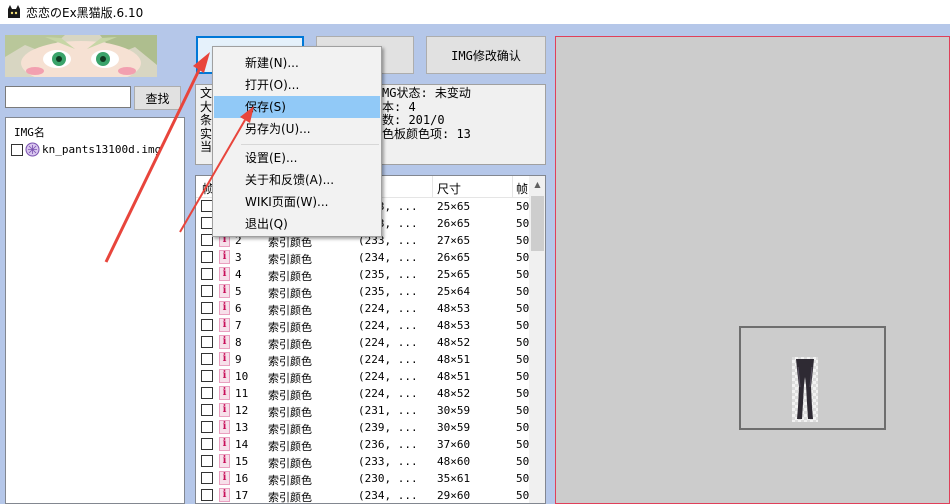  Describe the element at coordinates (362, 495) in the screenshot. I see `table-row: i 17 索引颜色 (234, ... 29×60 50` at that location.